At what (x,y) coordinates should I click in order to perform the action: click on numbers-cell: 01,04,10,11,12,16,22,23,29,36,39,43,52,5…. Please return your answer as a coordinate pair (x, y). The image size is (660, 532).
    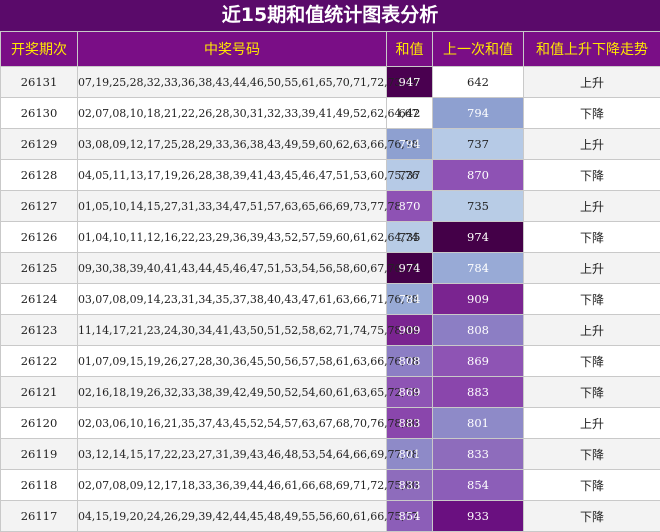
    Looking at the image, I should click on (248, 237).